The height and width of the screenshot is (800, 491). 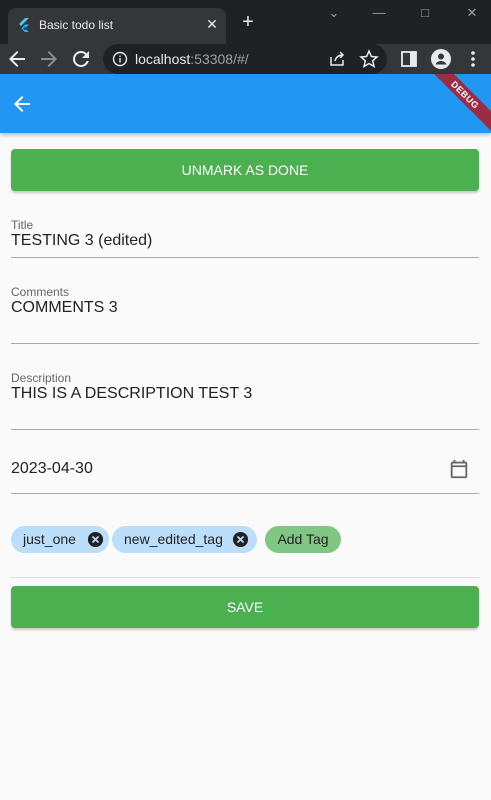 What do you see at coordinates (303, 539) in the screenshot?
I see `add-tag-button: Add Tag` at bounding box center [303, 539].